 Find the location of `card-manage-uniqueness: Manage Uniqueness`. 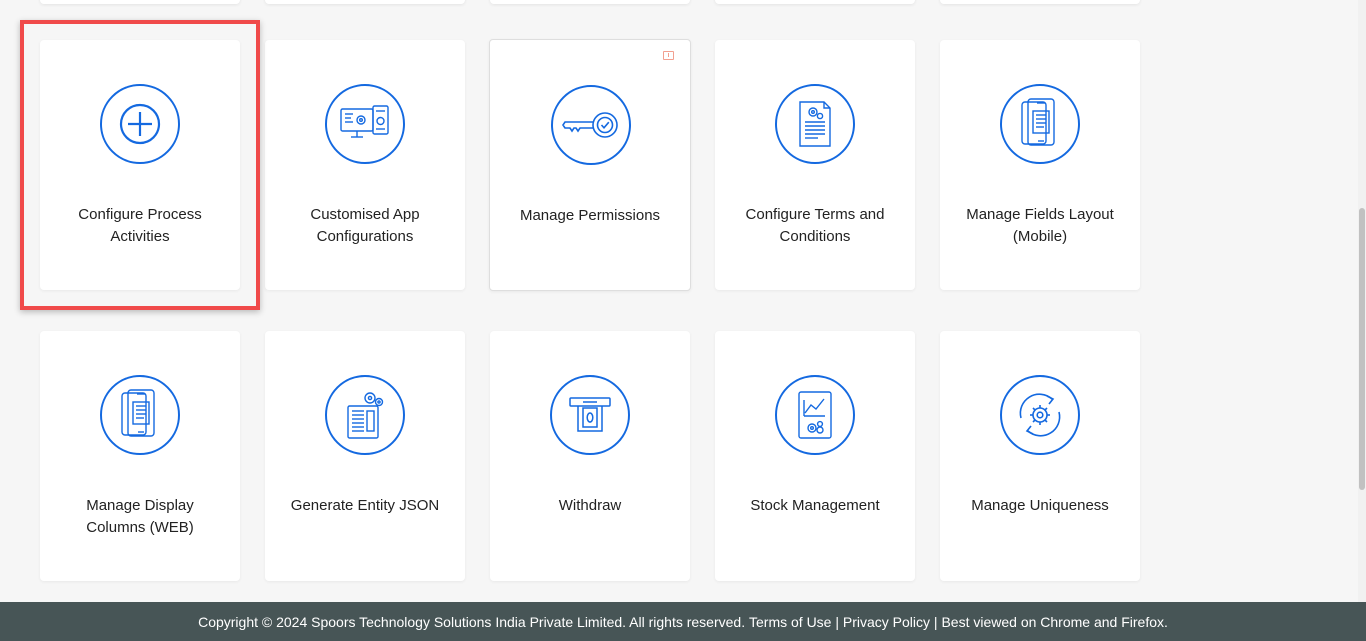

card-manage-uniqueness: Manage Uniqueness is located at coordinates (1040, 456).